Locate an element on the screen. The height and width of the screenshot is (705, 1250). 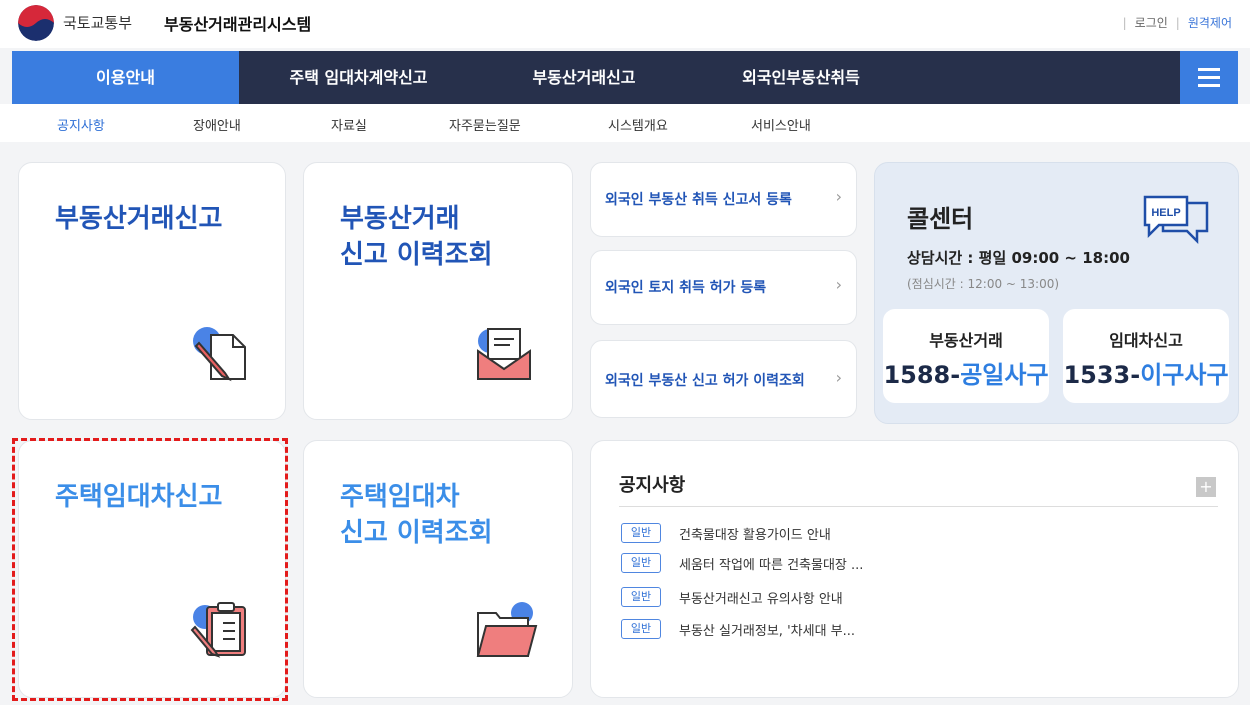
link-foreigner-land-permit: 외국인 토지 취득 허가 등록 › is located at coordinates (723, 287).